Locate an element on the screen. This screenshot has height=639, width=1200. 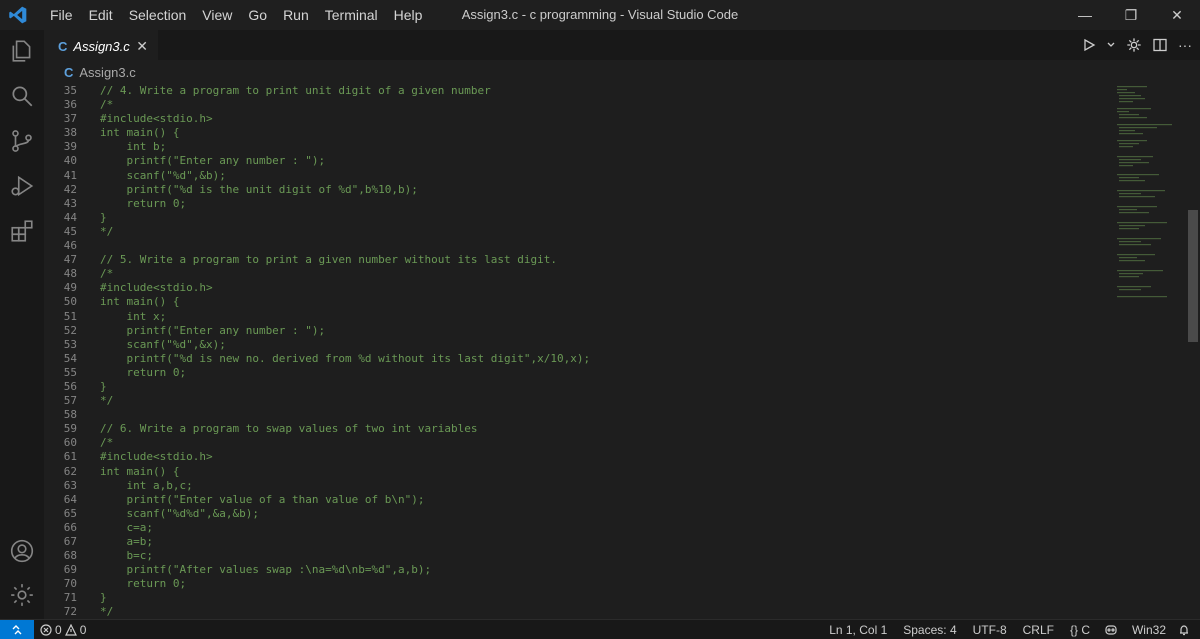
run-icon is located at coordinates (1089, 45).